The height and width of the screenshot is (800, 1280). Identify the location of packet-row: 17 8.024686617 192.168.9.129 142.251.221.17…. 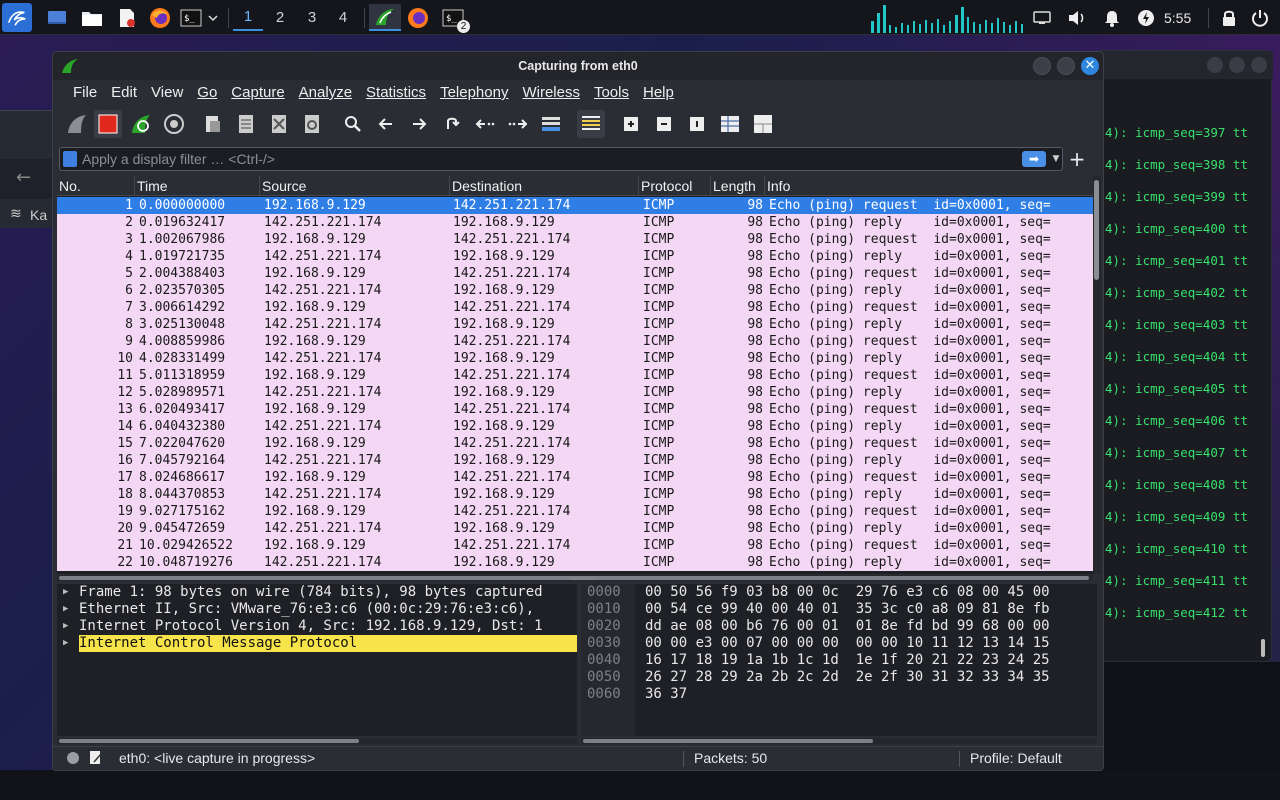
(575, 477).